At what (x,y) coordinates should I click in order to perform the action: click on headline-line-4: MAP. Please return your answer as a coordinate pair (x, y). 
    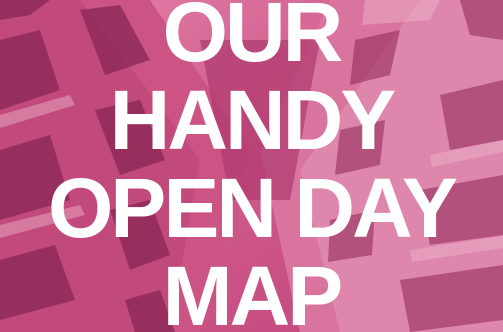
    Looking at the image, I should click on (253, 290).